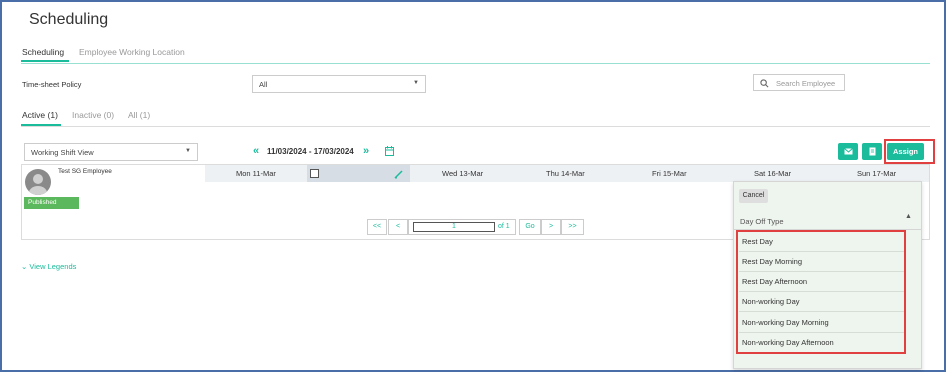  Describe the element at coordinates (398, 174) in the screenshot. I see `edit-icon` at that location.